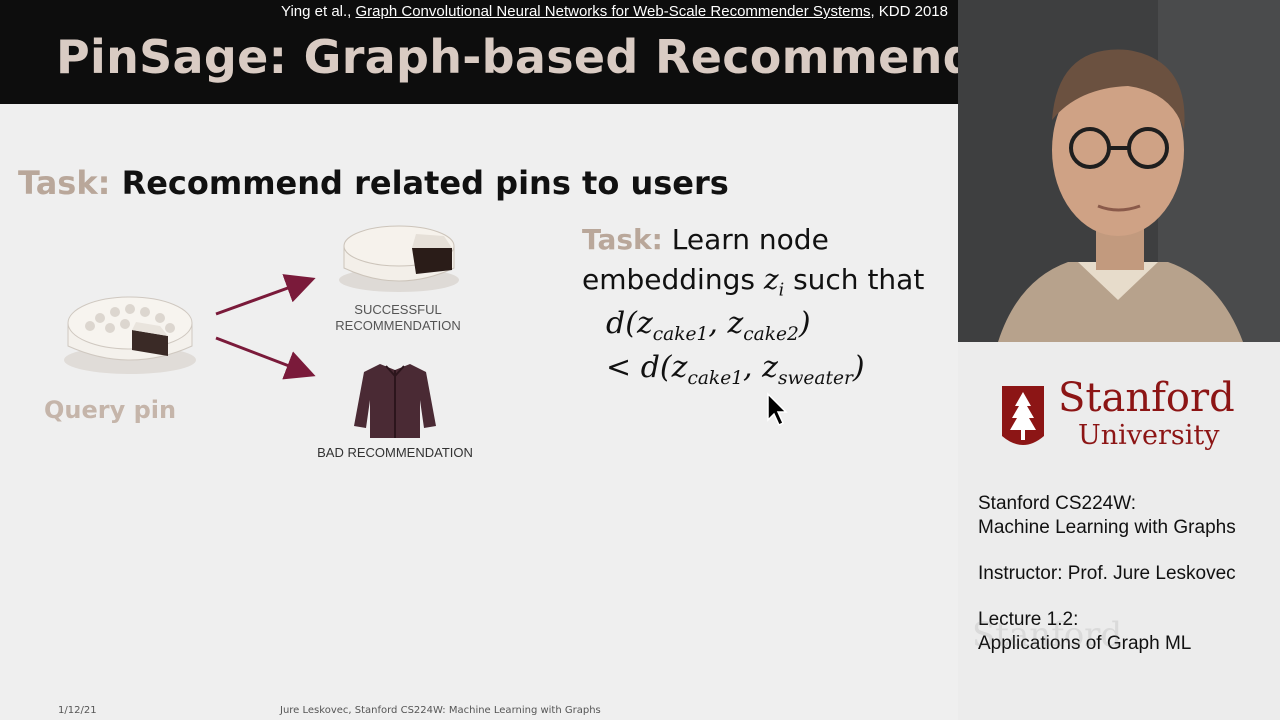 This screenshot has width=1280, height=720. Describe the element at coordinates (623, 367) in the screenshot. I see `less-than-symbol: <` at that location.